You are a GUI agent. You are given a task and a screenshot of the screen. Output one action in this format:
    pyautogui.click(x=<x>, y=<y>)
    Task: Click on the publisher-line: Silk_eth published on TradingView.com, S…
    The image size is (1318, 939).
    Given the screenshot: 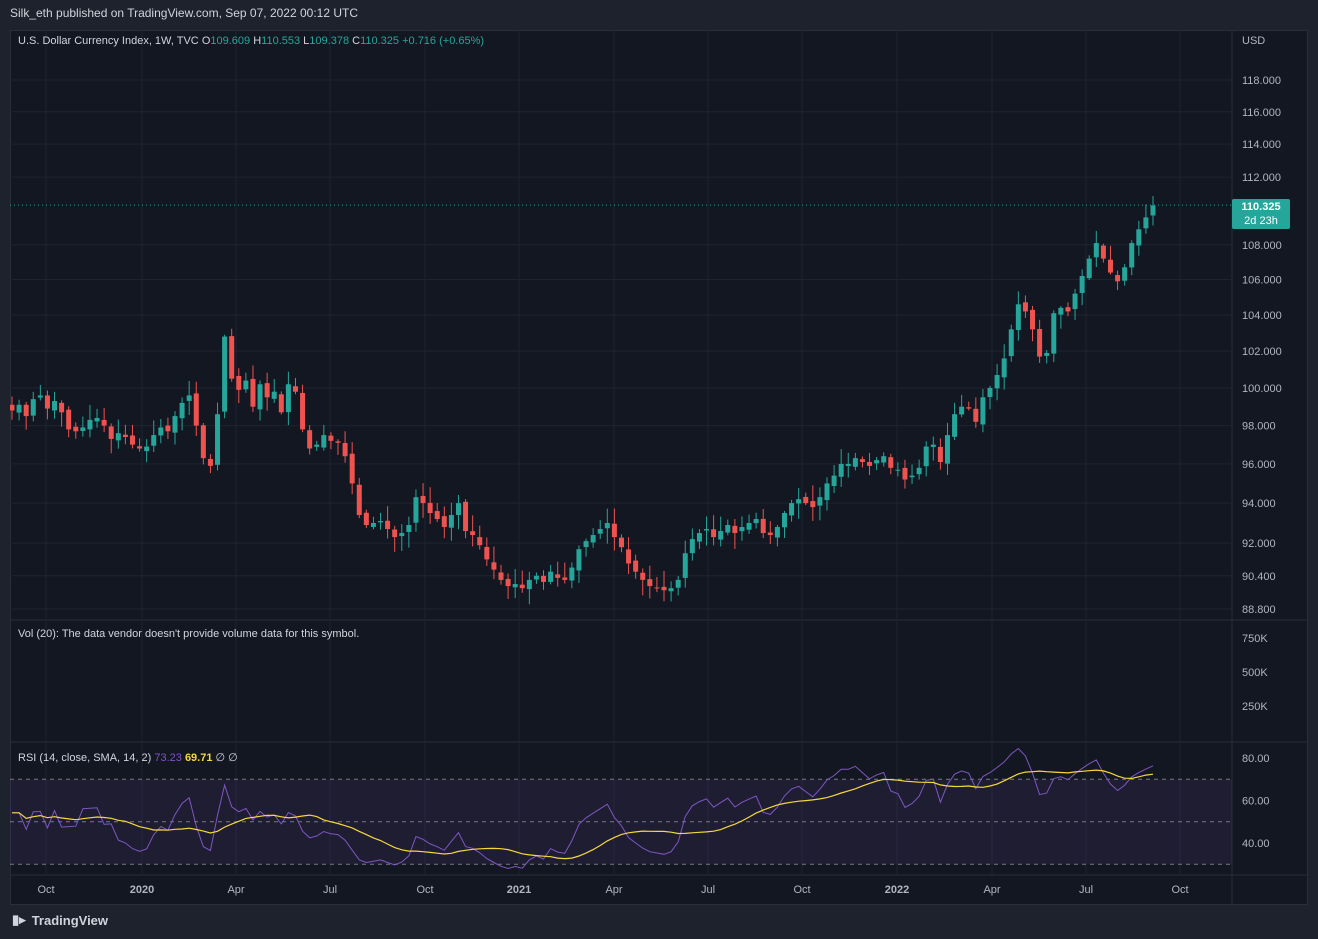 What is the action you would take?
    pyautogui.click(x=184, y=13)
    